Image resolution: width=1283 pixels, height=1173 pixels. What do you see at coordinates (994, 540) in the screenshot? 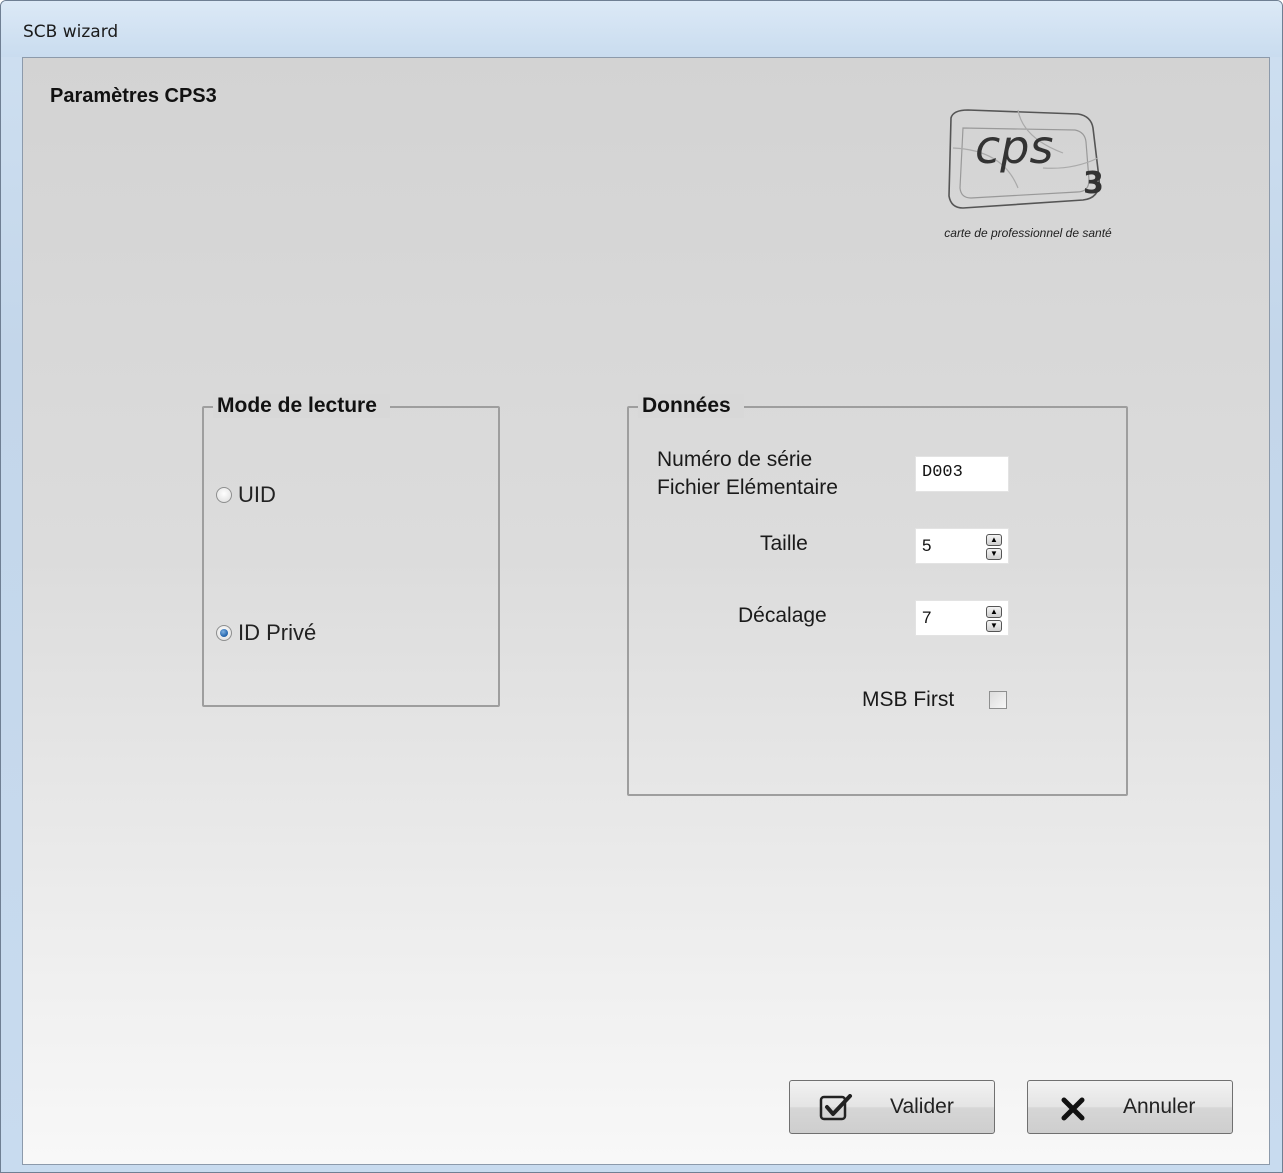
I see `taille-up-icon: ▲` at bounding box center [994, 540].